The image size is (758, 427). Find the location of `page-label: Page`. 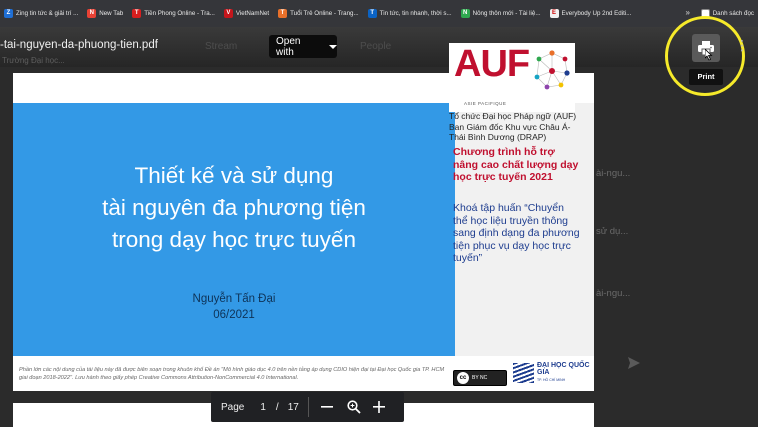

page-label: Page is located at coordinates (233, 407).